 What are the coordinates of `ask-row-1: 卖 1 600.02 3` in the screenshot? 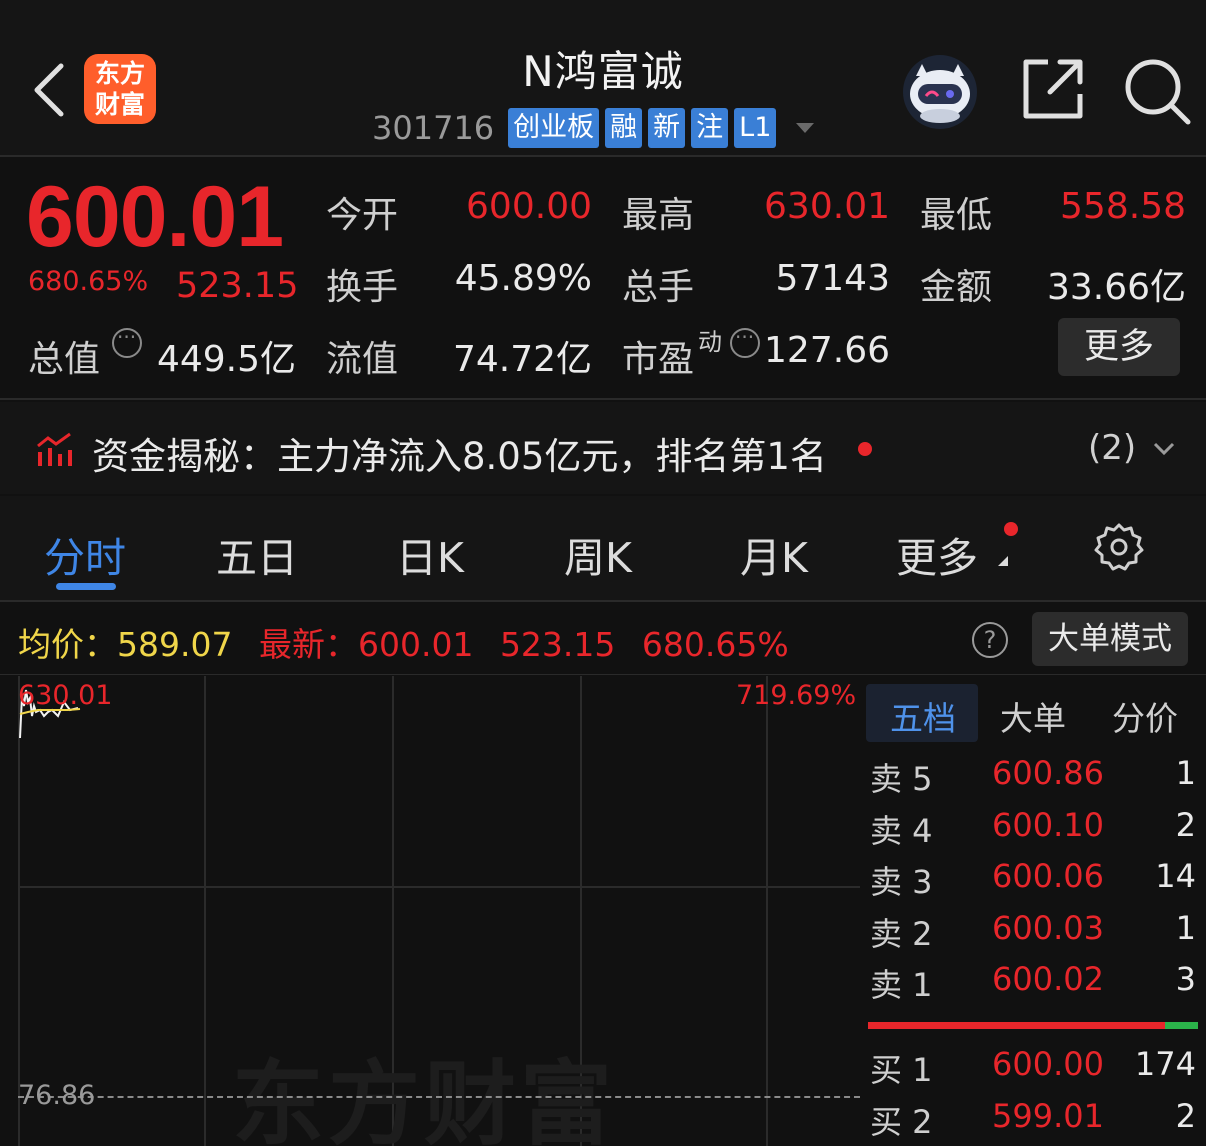 It's located at (1035, 985).